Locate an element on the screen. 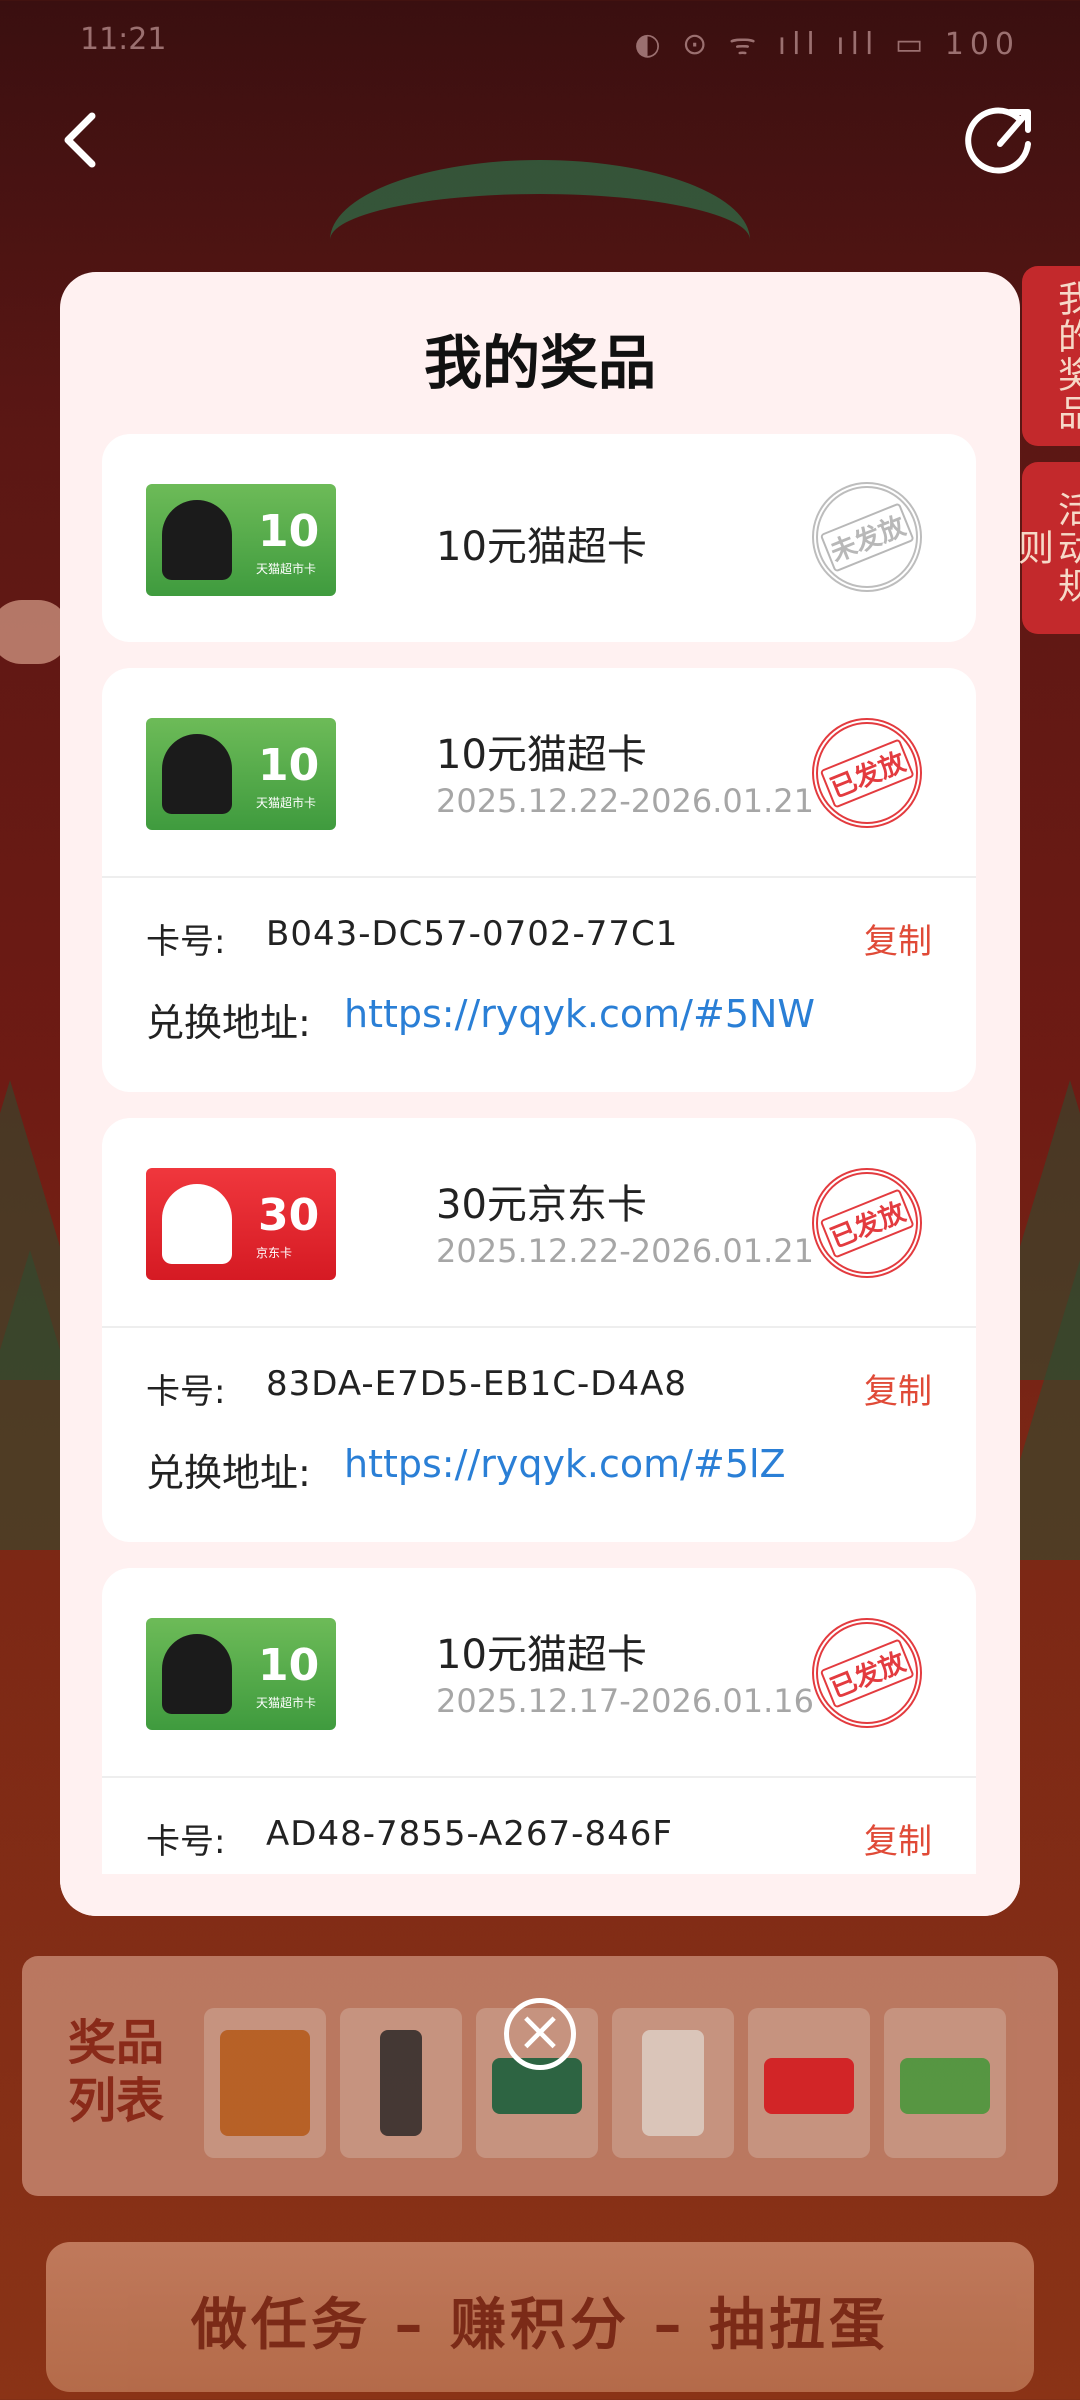  modal-bottom-edge is located at coordinates (540, 1895).